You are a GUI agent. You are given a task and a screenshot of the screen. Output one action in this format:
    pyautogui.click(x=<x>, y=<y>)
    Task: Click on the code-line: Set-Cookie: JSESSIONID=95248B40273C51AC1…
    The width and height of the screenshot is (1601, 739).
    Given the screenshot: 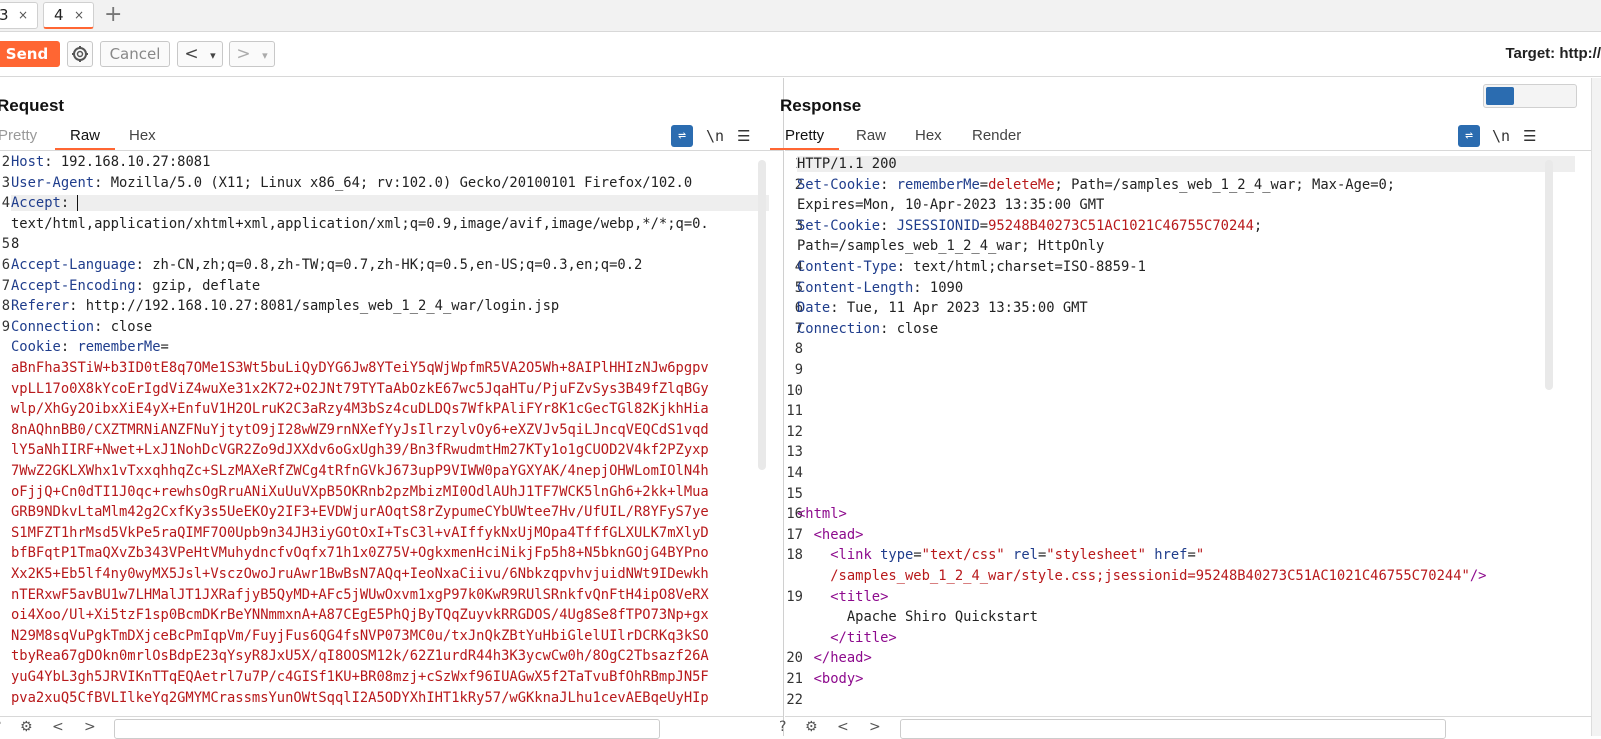 What is the action you would take?
    pyautogui.click(x=1186, y=226)
    